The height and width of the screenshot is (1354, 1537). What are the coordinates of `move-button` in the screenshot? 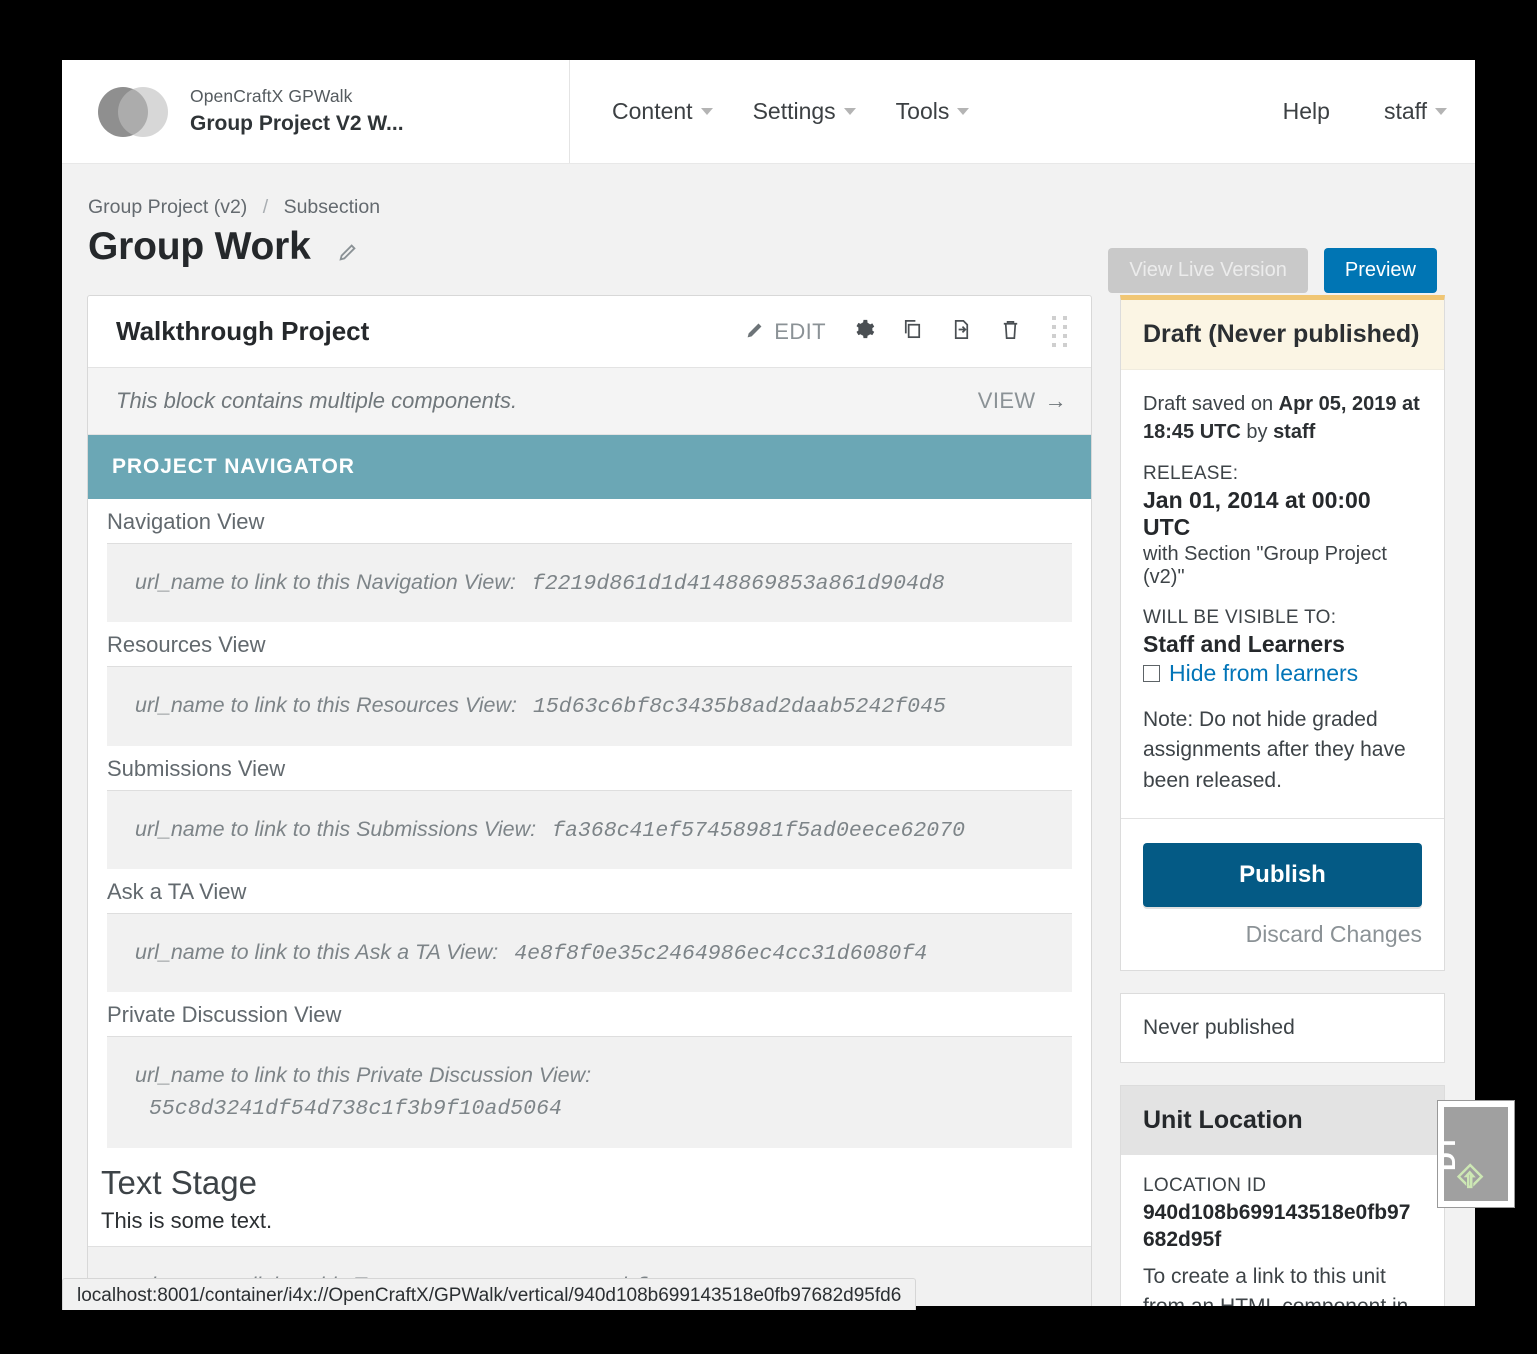 It's located at (961, 332).